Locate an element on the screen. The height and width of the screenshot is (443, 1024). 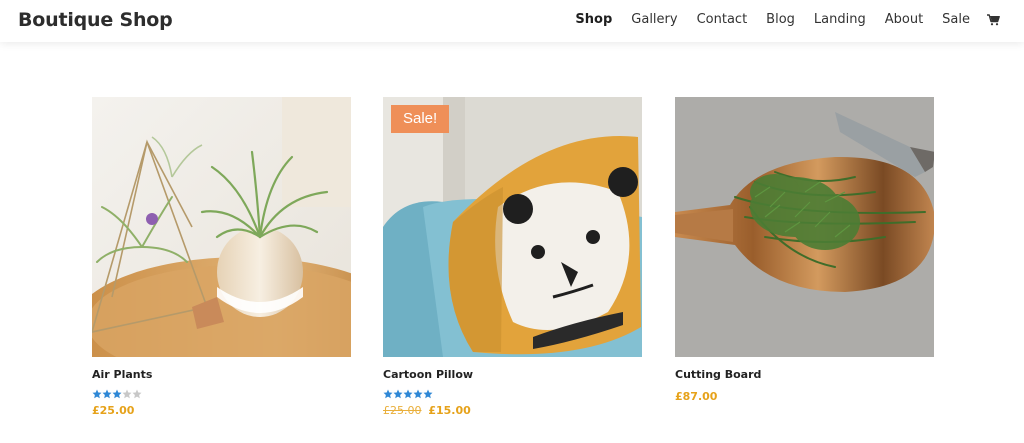
nav-shop: Shop is located at coordinates (593, 20).